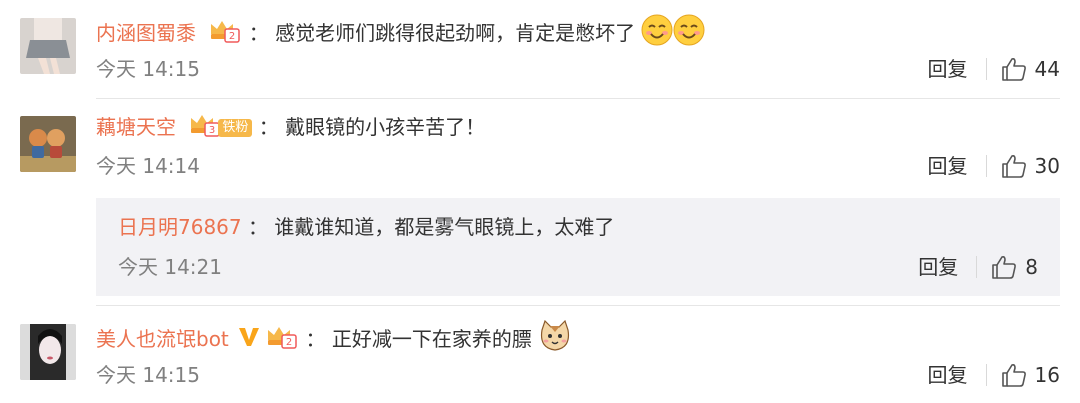 The height and width of the screenshot is (403, 1080). I want to click on username: 藕塘天空, so click(136, 127).